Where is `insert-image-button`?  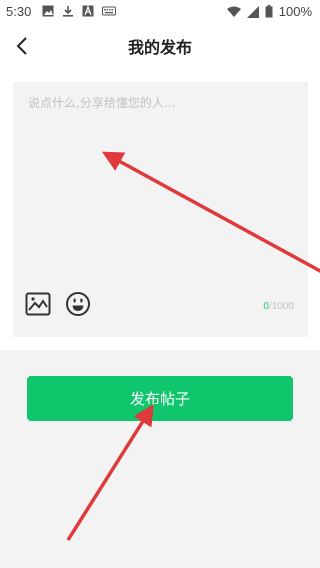 insert-image-button is located at coordinates (38, 304).